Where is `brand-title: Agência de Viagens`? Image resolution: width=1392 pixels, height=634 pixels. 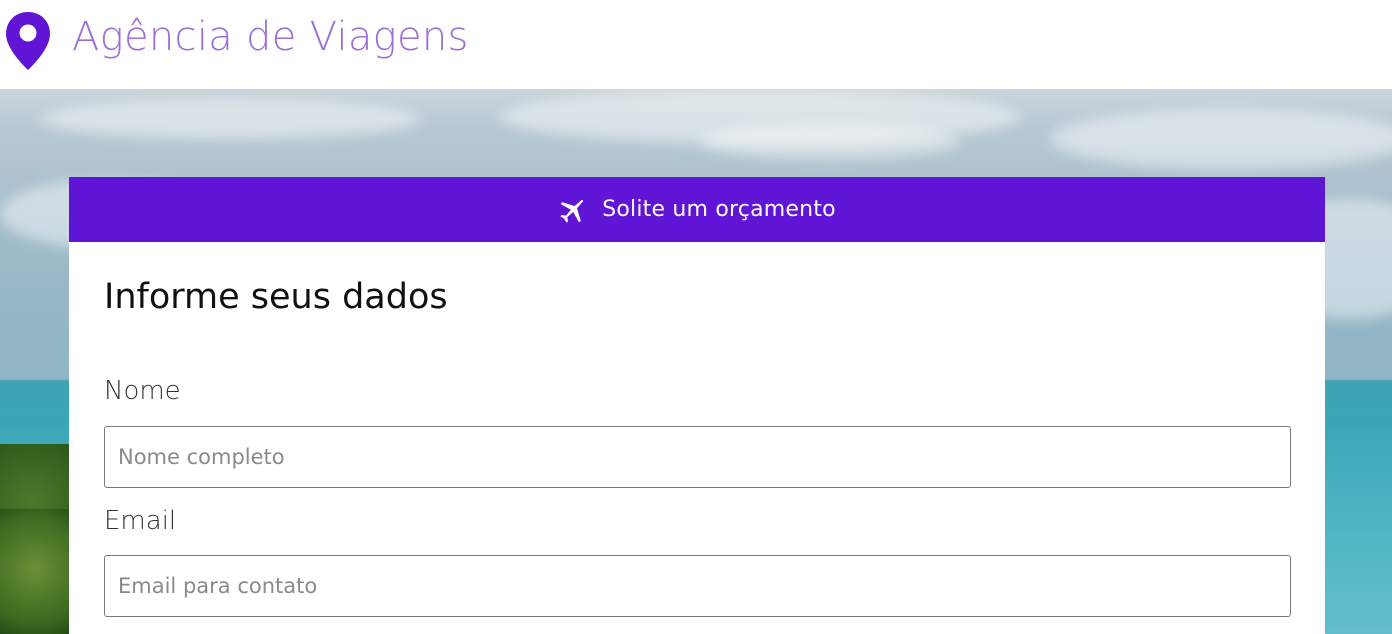
brand-title: Agência de Viagens is located at coordinates (270, 37).